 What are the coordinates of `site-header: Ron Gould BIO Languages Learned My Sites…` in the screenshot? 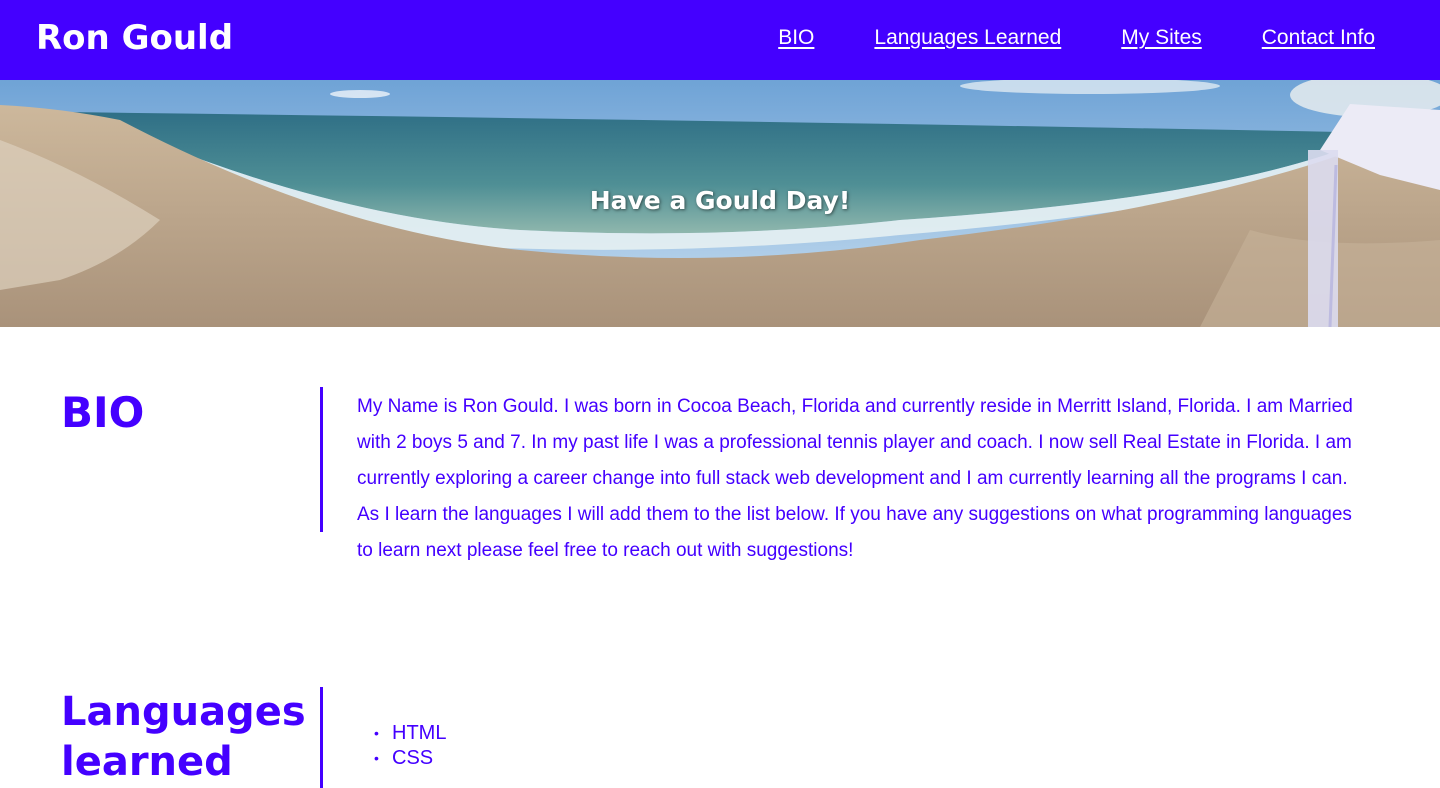 It's located at (720, 40).